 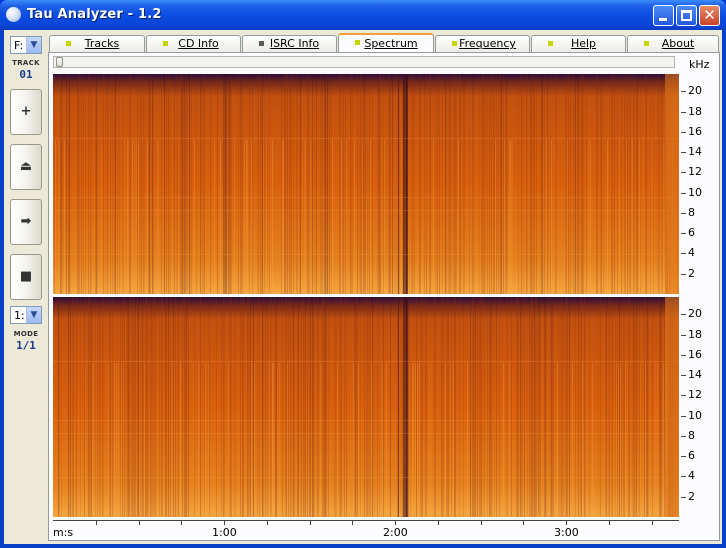 I want to click on tab-spectrum: Spectrum, so click(x=386, y=43).